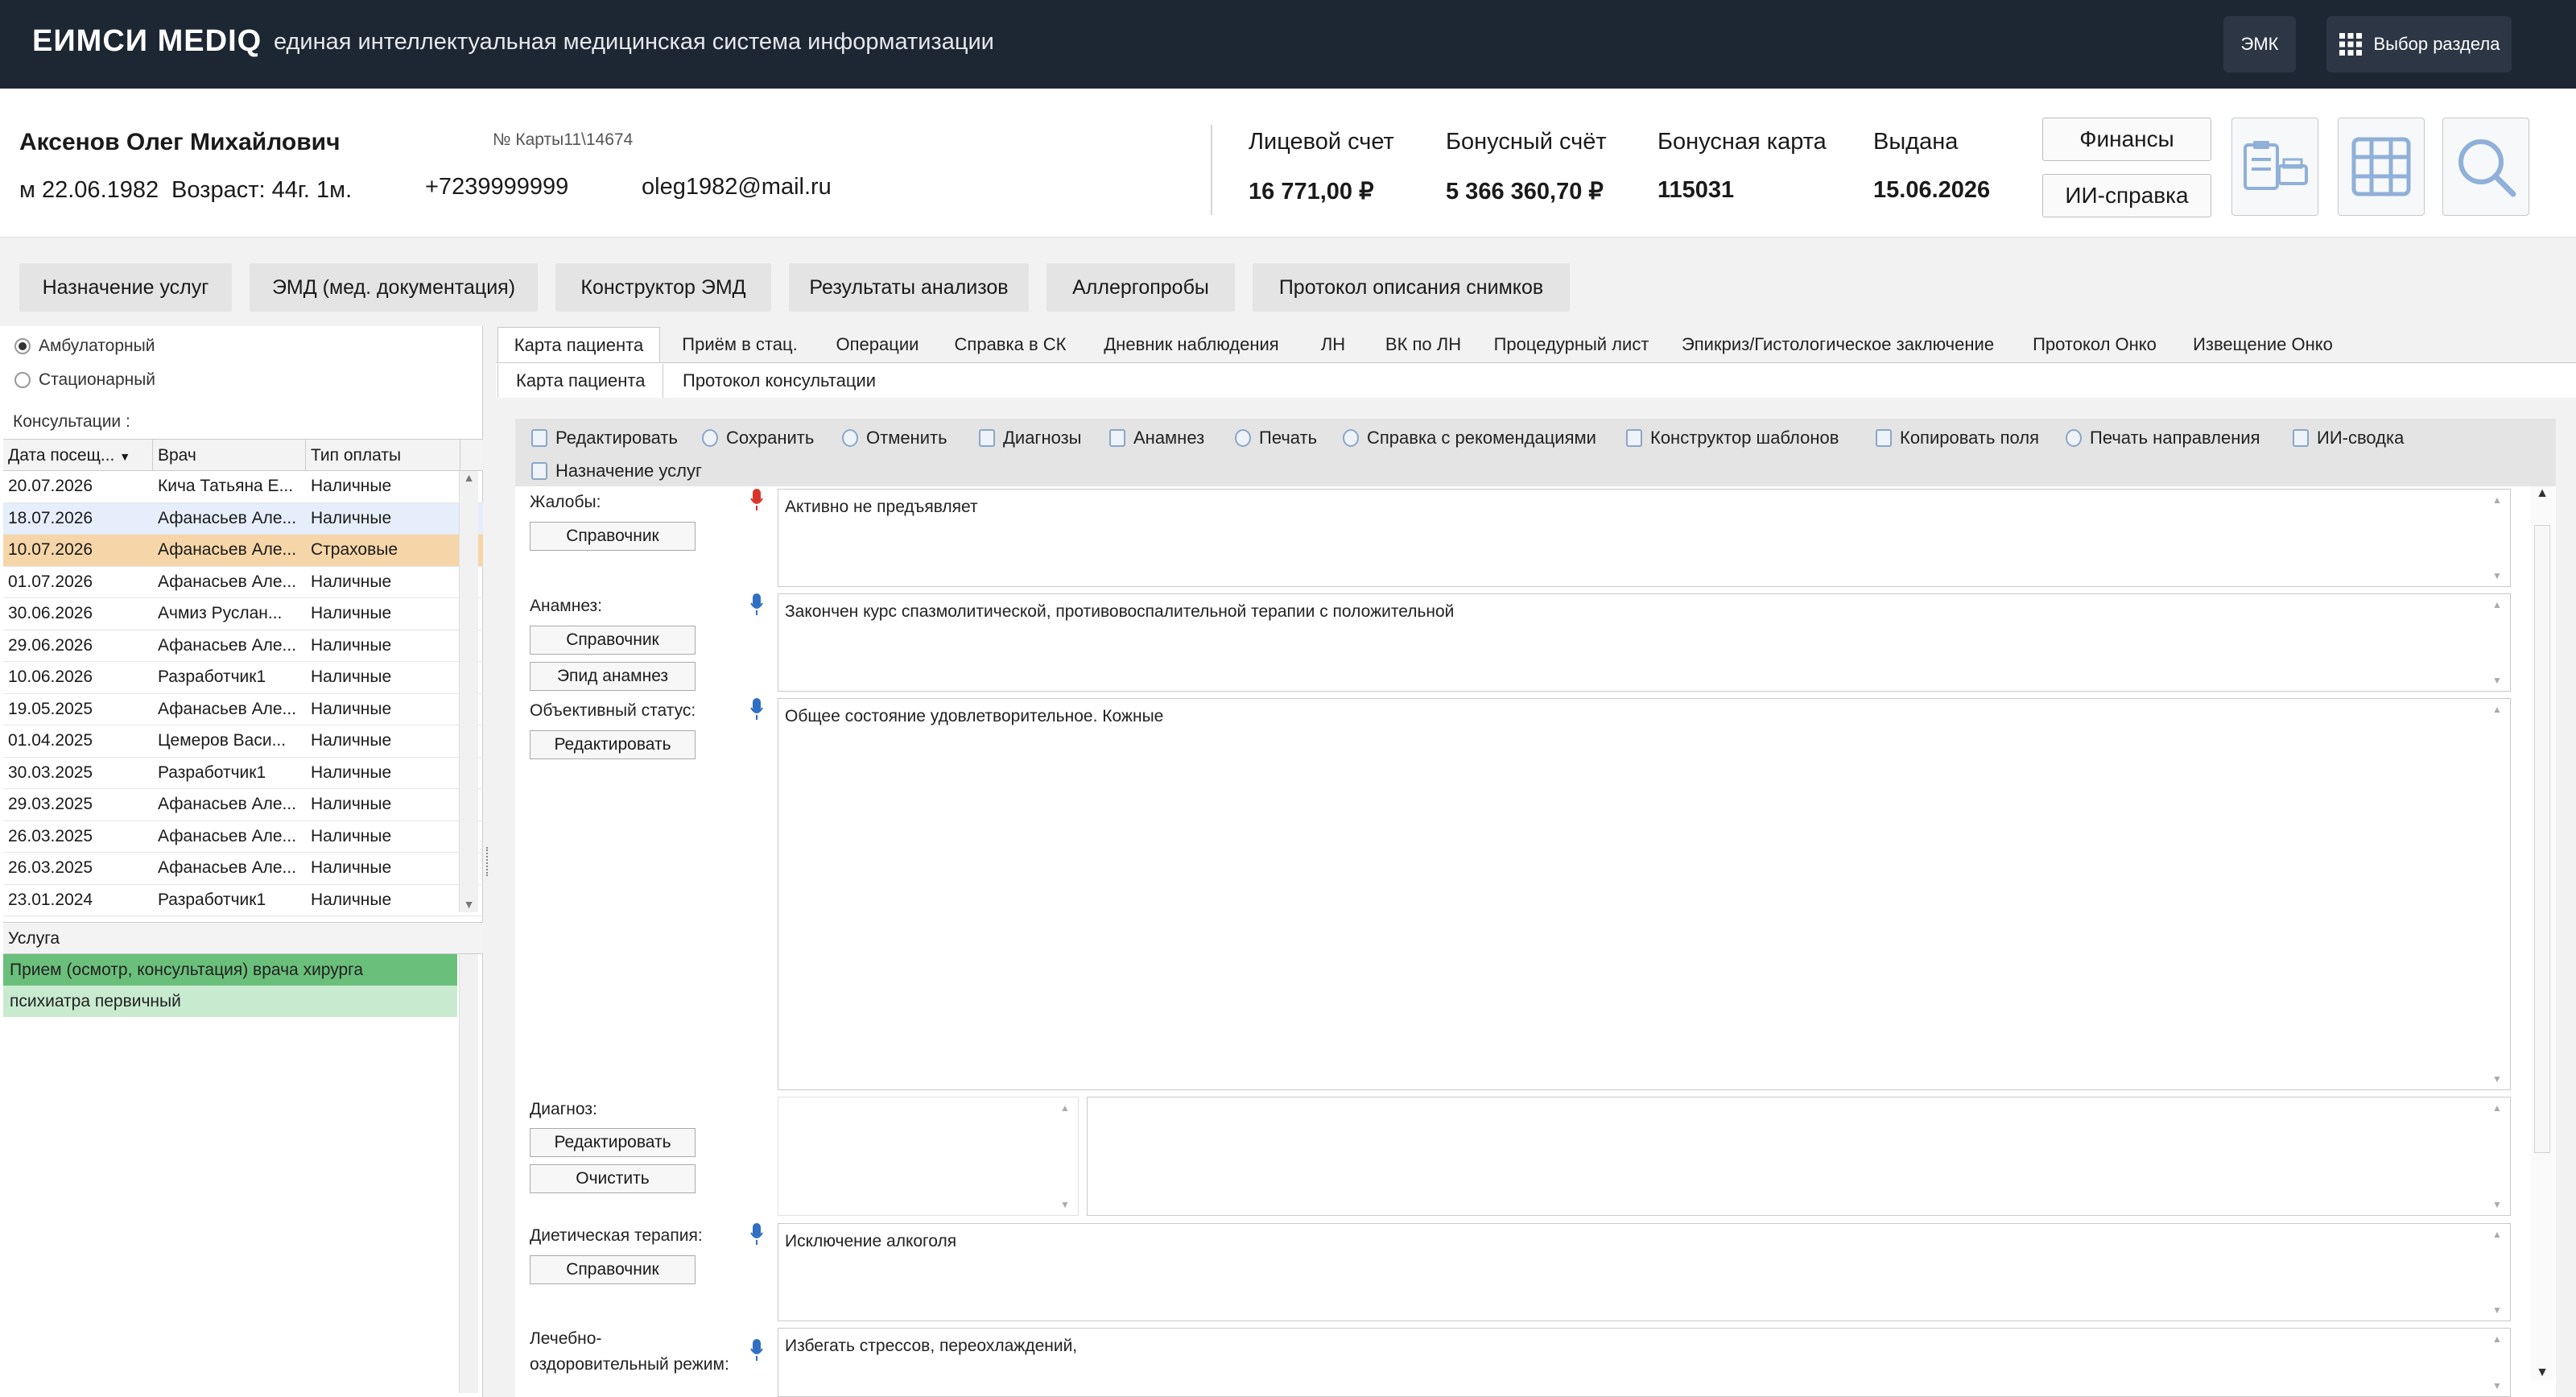 The width and height of the screenshot is (2576, 1397). I want to click on divider, so click(1211, 170).